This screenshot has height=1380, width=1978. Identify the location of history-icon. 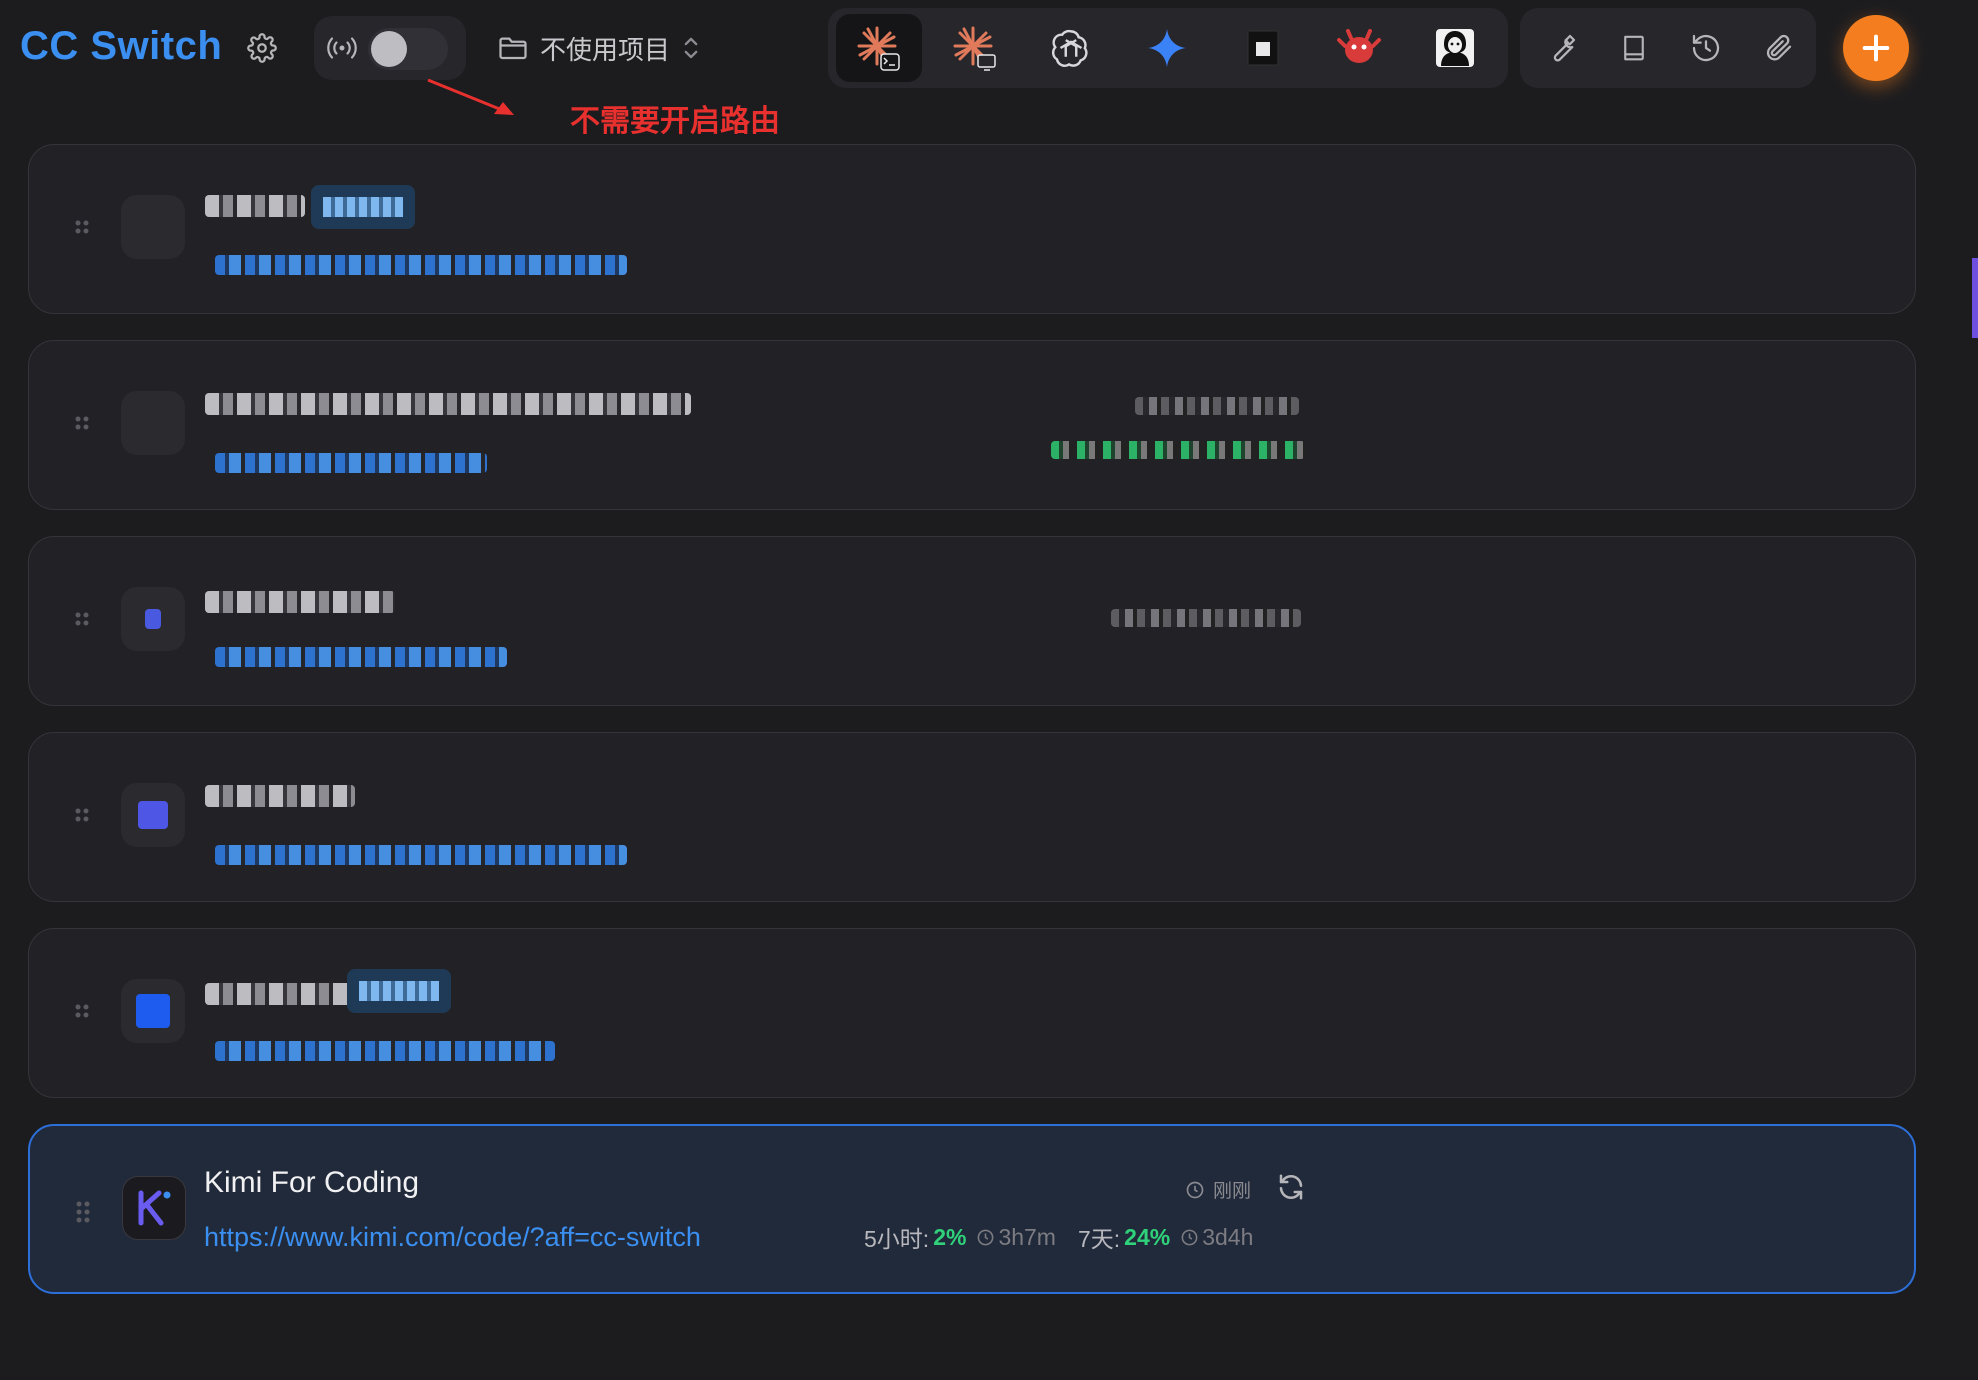
(1706, 48).